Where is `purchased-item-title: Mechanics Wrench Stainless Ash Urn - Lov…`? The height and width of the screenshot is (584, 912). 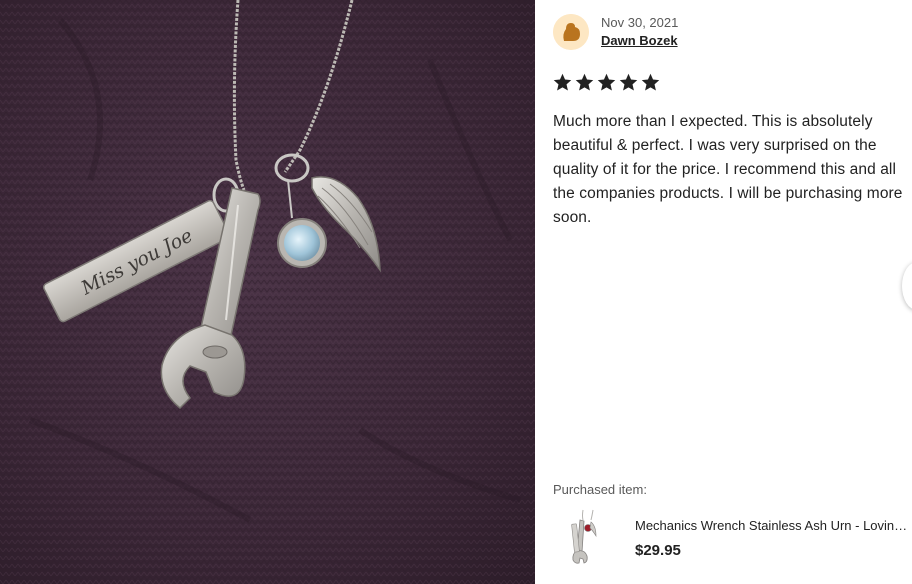 purchased-item-title: Mechanics Wrench Stainless Ash Urn - Lov… is located at coordinates (773, 525).